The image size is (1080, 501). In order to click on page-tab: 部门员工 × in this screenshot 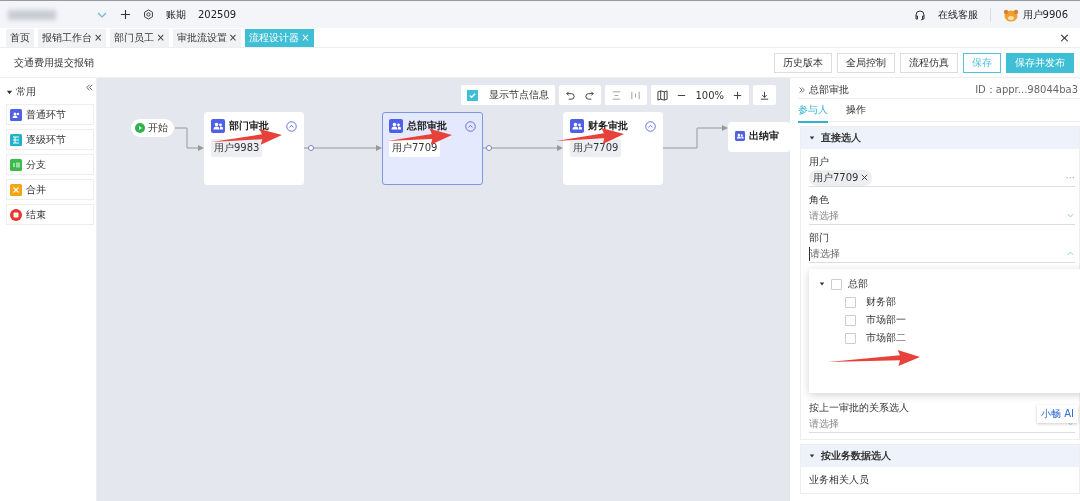, I will do `click(139, 37)`.